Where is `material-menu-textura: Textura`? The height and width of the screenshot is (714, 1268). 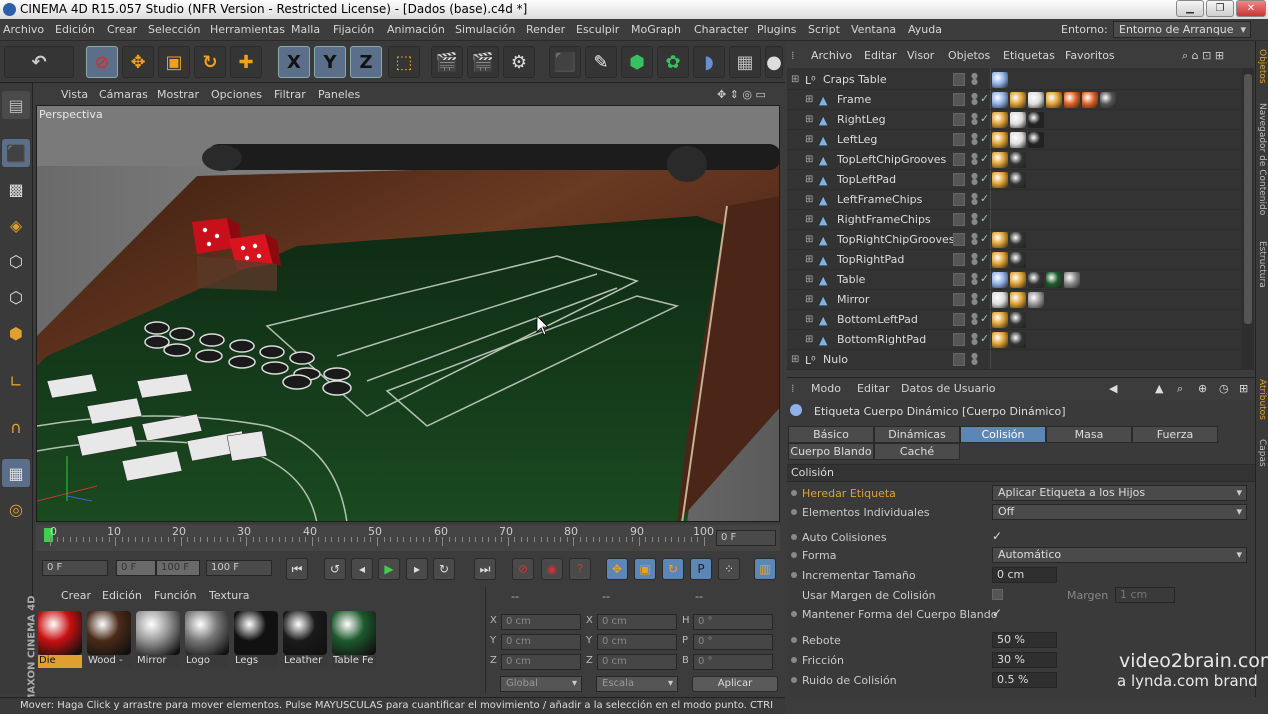
material-menu-textura: Textura is located at coordinates (229, 595).